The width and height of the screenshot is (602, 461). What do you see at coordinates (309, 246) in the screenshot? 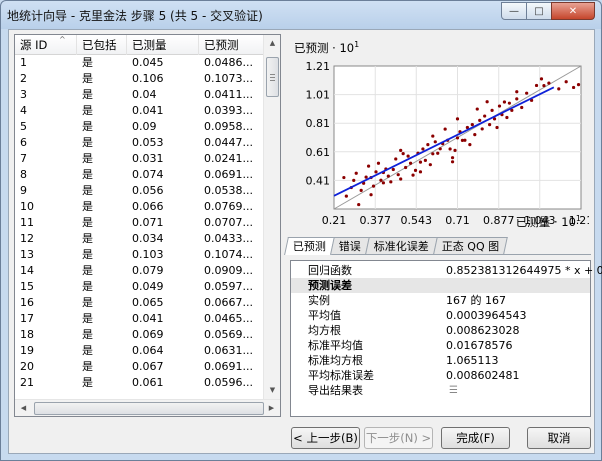
I see `tab-predicted: 已预测` at bounding box center [309, 246].